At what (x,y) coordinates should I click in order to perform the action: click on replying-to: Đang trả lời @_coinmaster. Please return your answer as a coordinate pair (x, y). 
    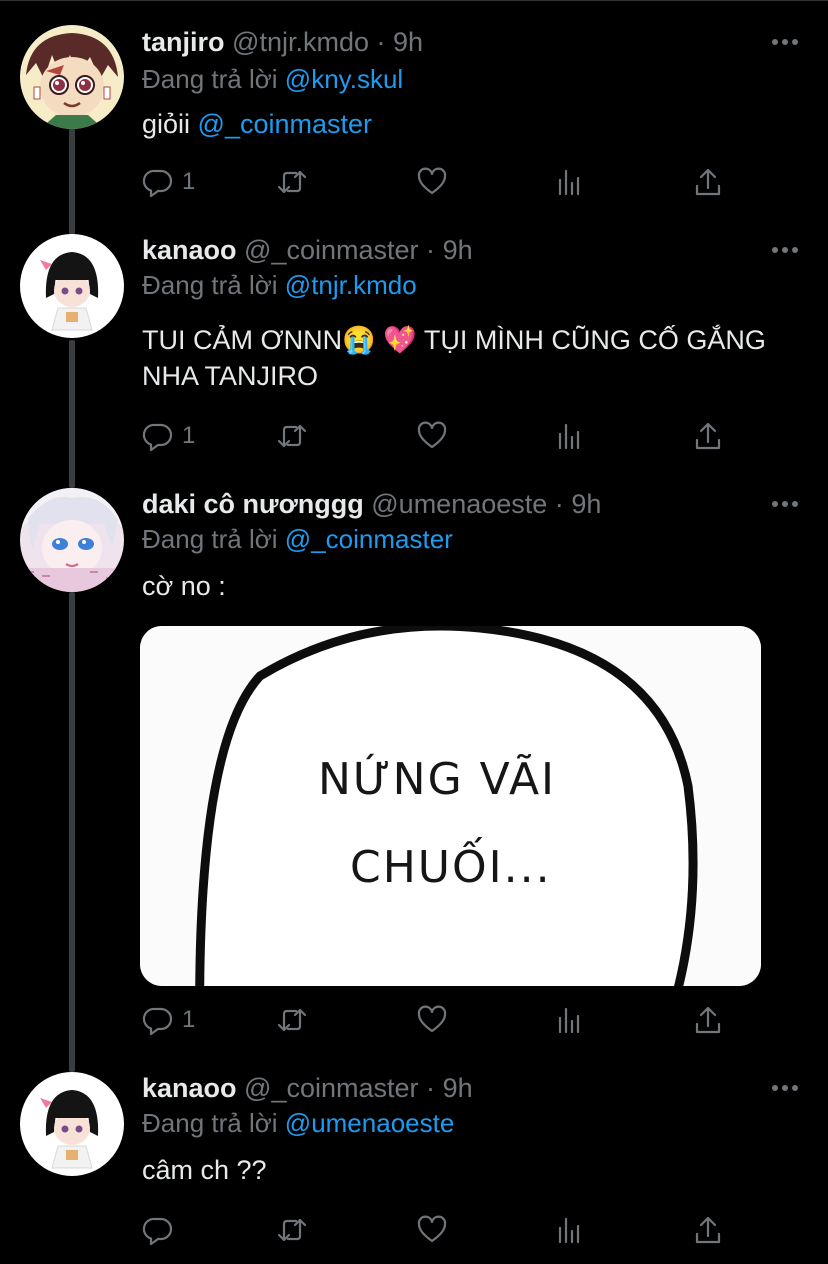
    Looking at the image, I should click on (297, 539).